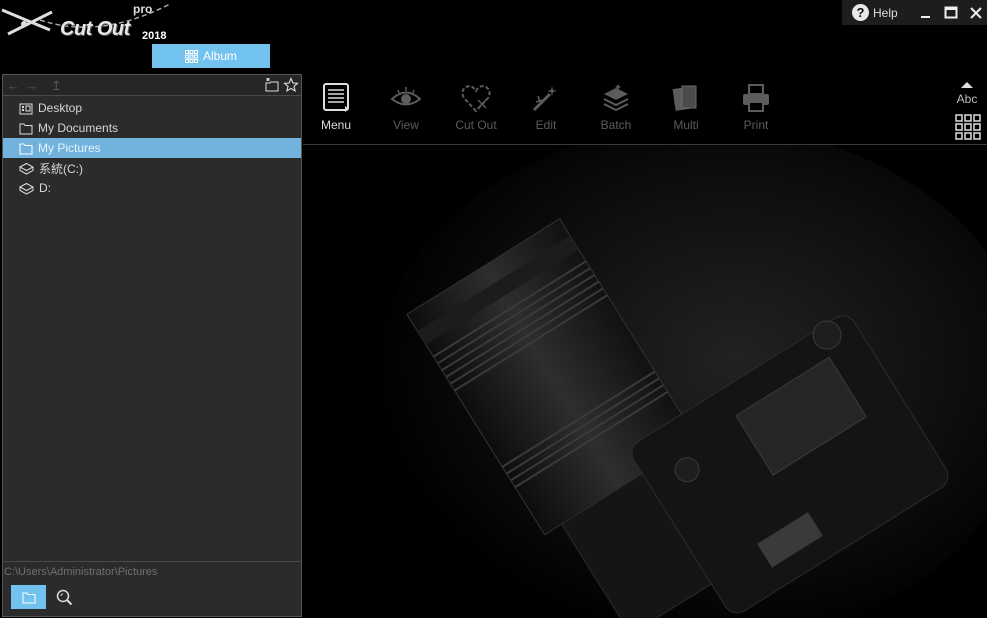  What do you see at coordinates (336, 97) in the screenshot?
I see `menu-icon` at bounding box center [336, 97].